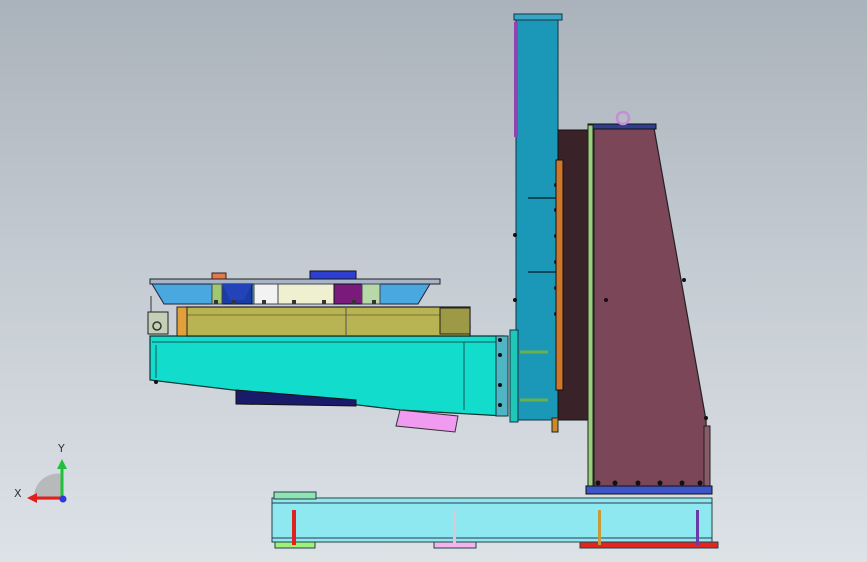 The height and width of the screenshot is (562, 867). What do you see at coordinates (63, 499) in the screenshot?
I see `z-axis-dot` at bounding box center [63, 499].